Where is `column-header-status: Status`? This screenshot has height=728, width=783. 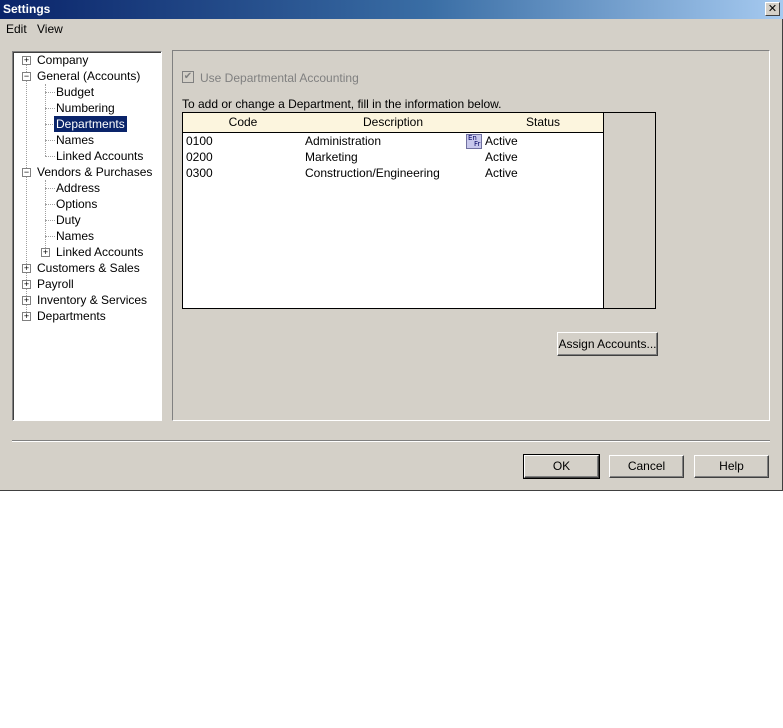 column-header-status: Status is located at coordinates (543, 123).